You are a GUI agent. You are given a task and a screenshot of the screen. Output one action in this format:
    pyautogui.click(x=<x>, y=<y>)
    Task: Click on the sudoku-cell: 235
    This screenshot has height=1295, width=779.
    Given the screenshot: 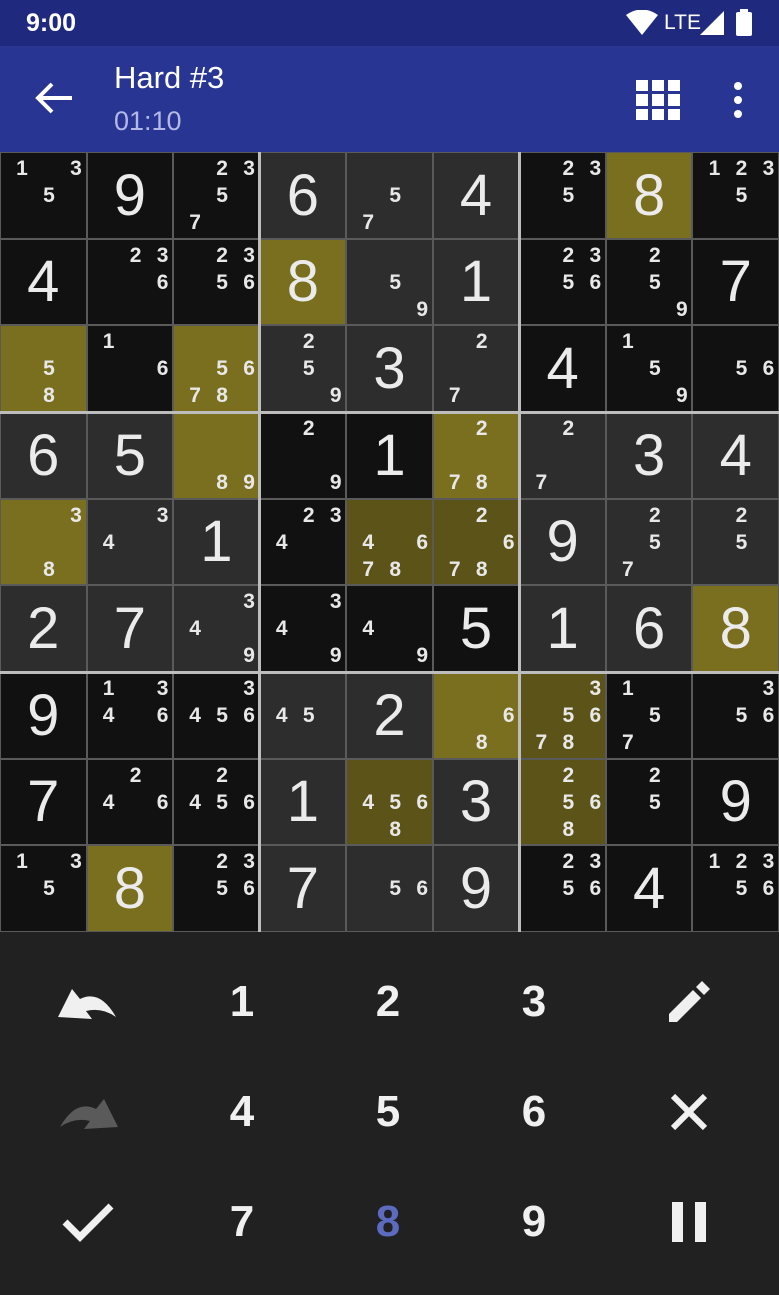 What is the action you would take?
    pyautogui.click(x=562, y=195)
    